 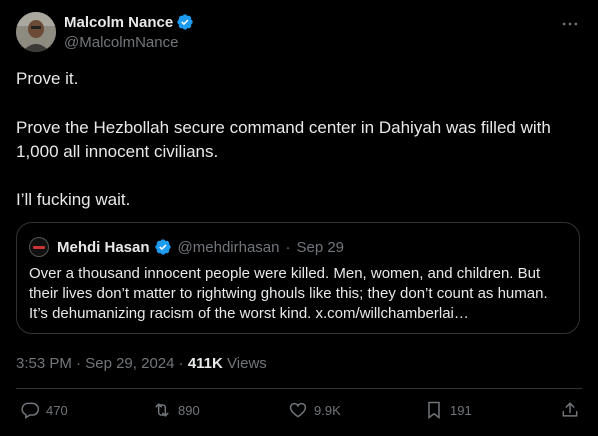 I want to click on share-button, so click(x=570, y=410).